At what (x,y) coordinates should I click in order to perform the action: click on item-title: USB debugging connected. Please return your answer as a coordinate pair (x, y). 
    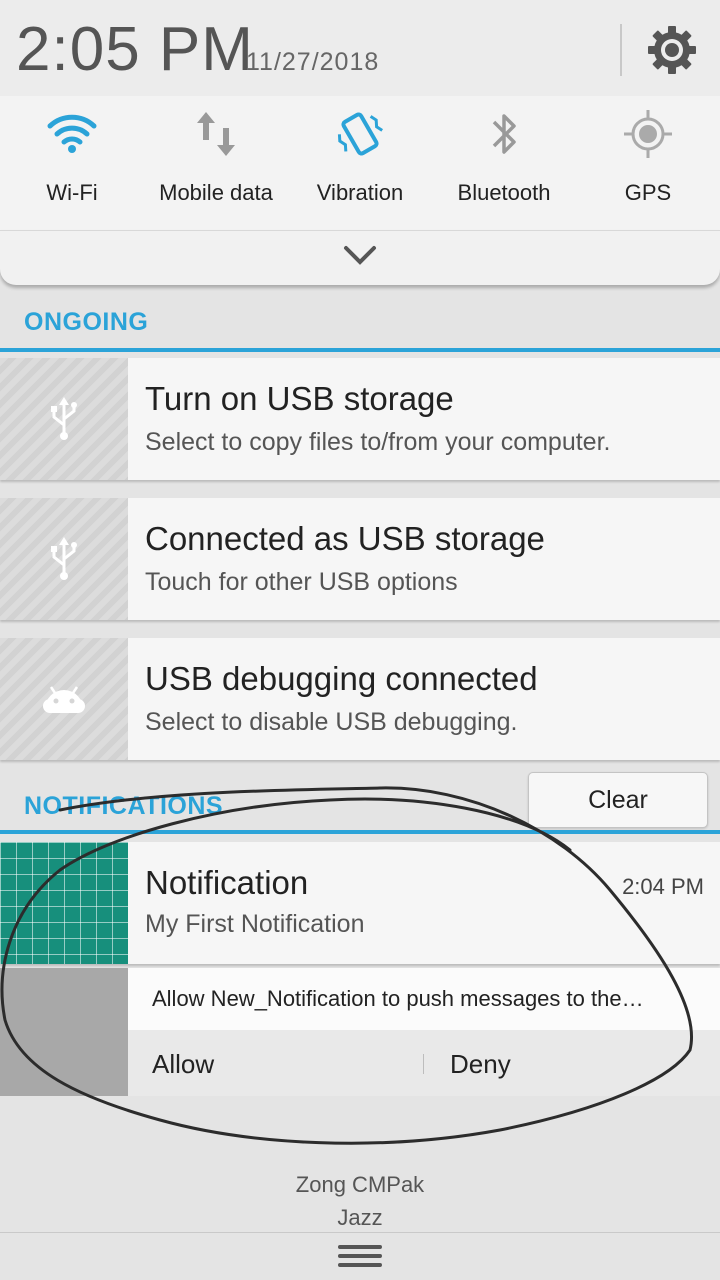
    Looking at the image, I should click on (341, 678).